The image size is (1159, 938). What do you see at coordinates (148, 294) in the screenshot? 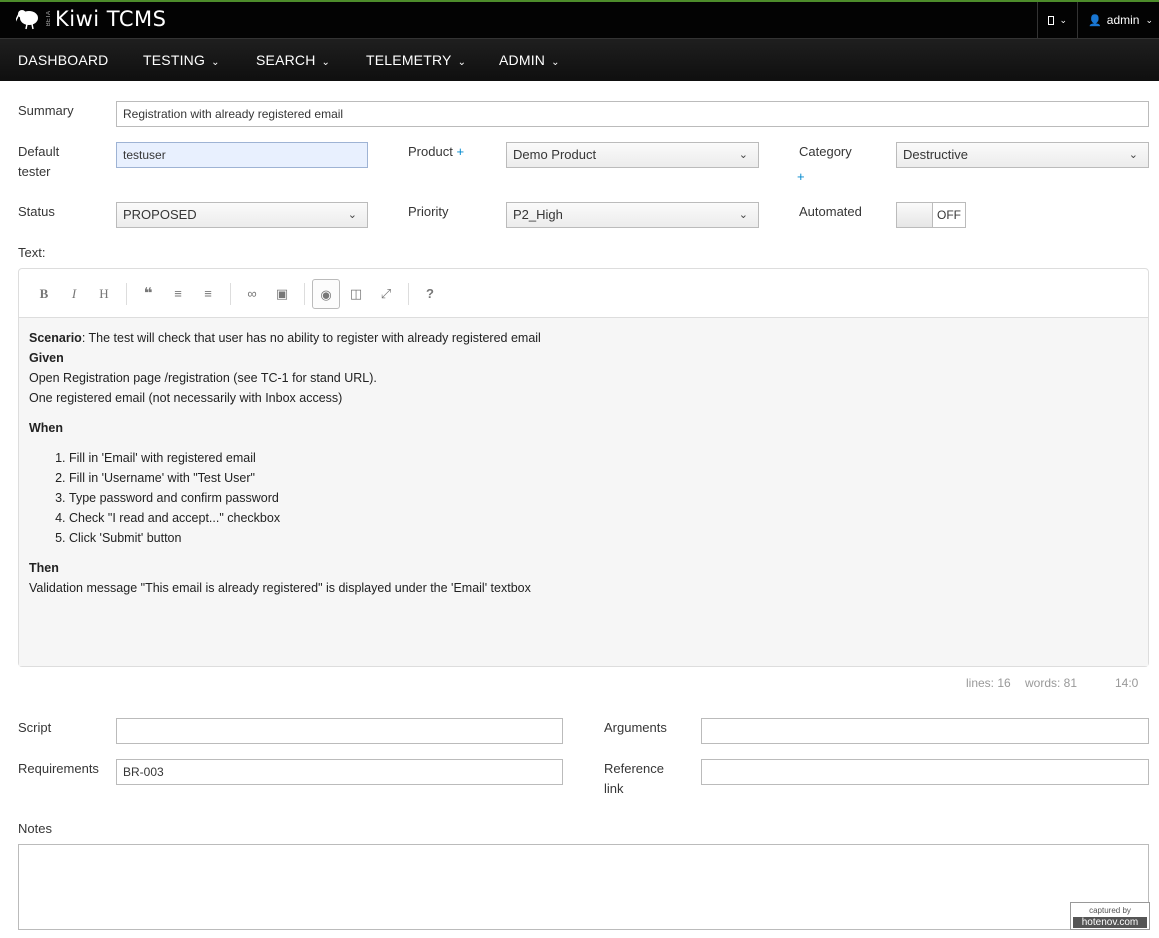
I see `quote-icon: ❝` at bounding box center [148, 294].